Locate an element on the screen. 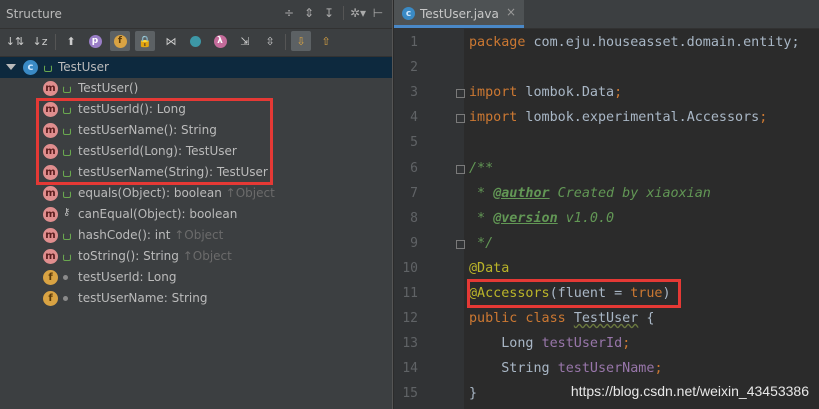 This screenshot has height=409, width=819. tree-item-label: testUserId: Long is located at coordinates (127, 277).